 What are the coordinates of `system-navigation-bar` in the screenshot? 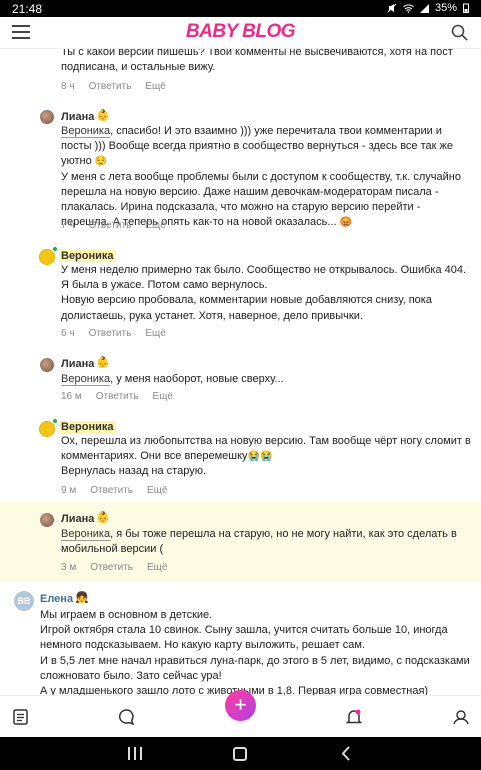 It's located at (240, 753).